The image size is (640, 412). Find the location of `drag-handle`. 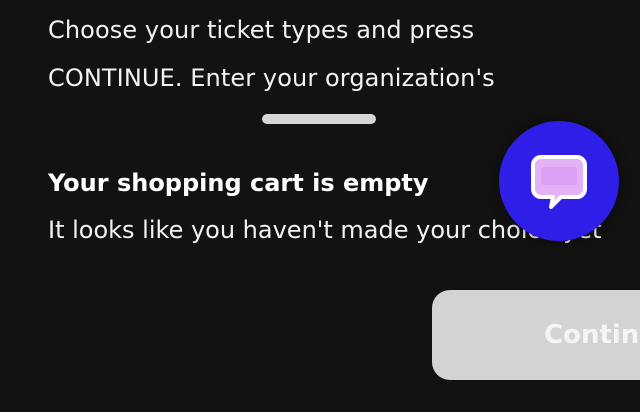

drag-handle is located at coordinates (319, 119).